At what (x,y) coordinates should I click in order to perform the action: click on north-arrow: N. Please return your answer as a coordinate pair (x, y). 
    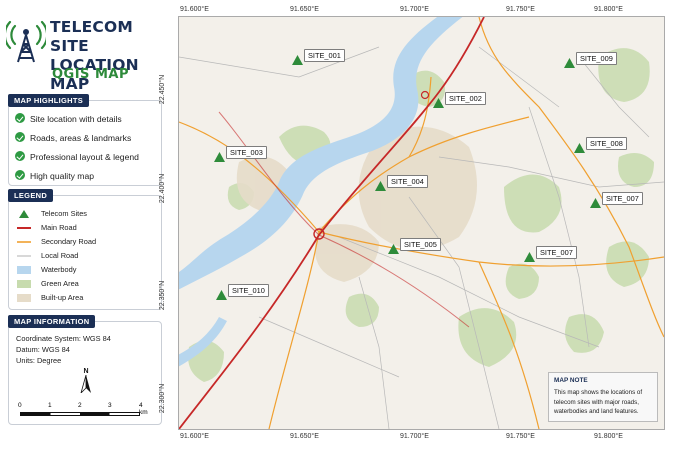
    Looking at the image, I should click on (86, 383).